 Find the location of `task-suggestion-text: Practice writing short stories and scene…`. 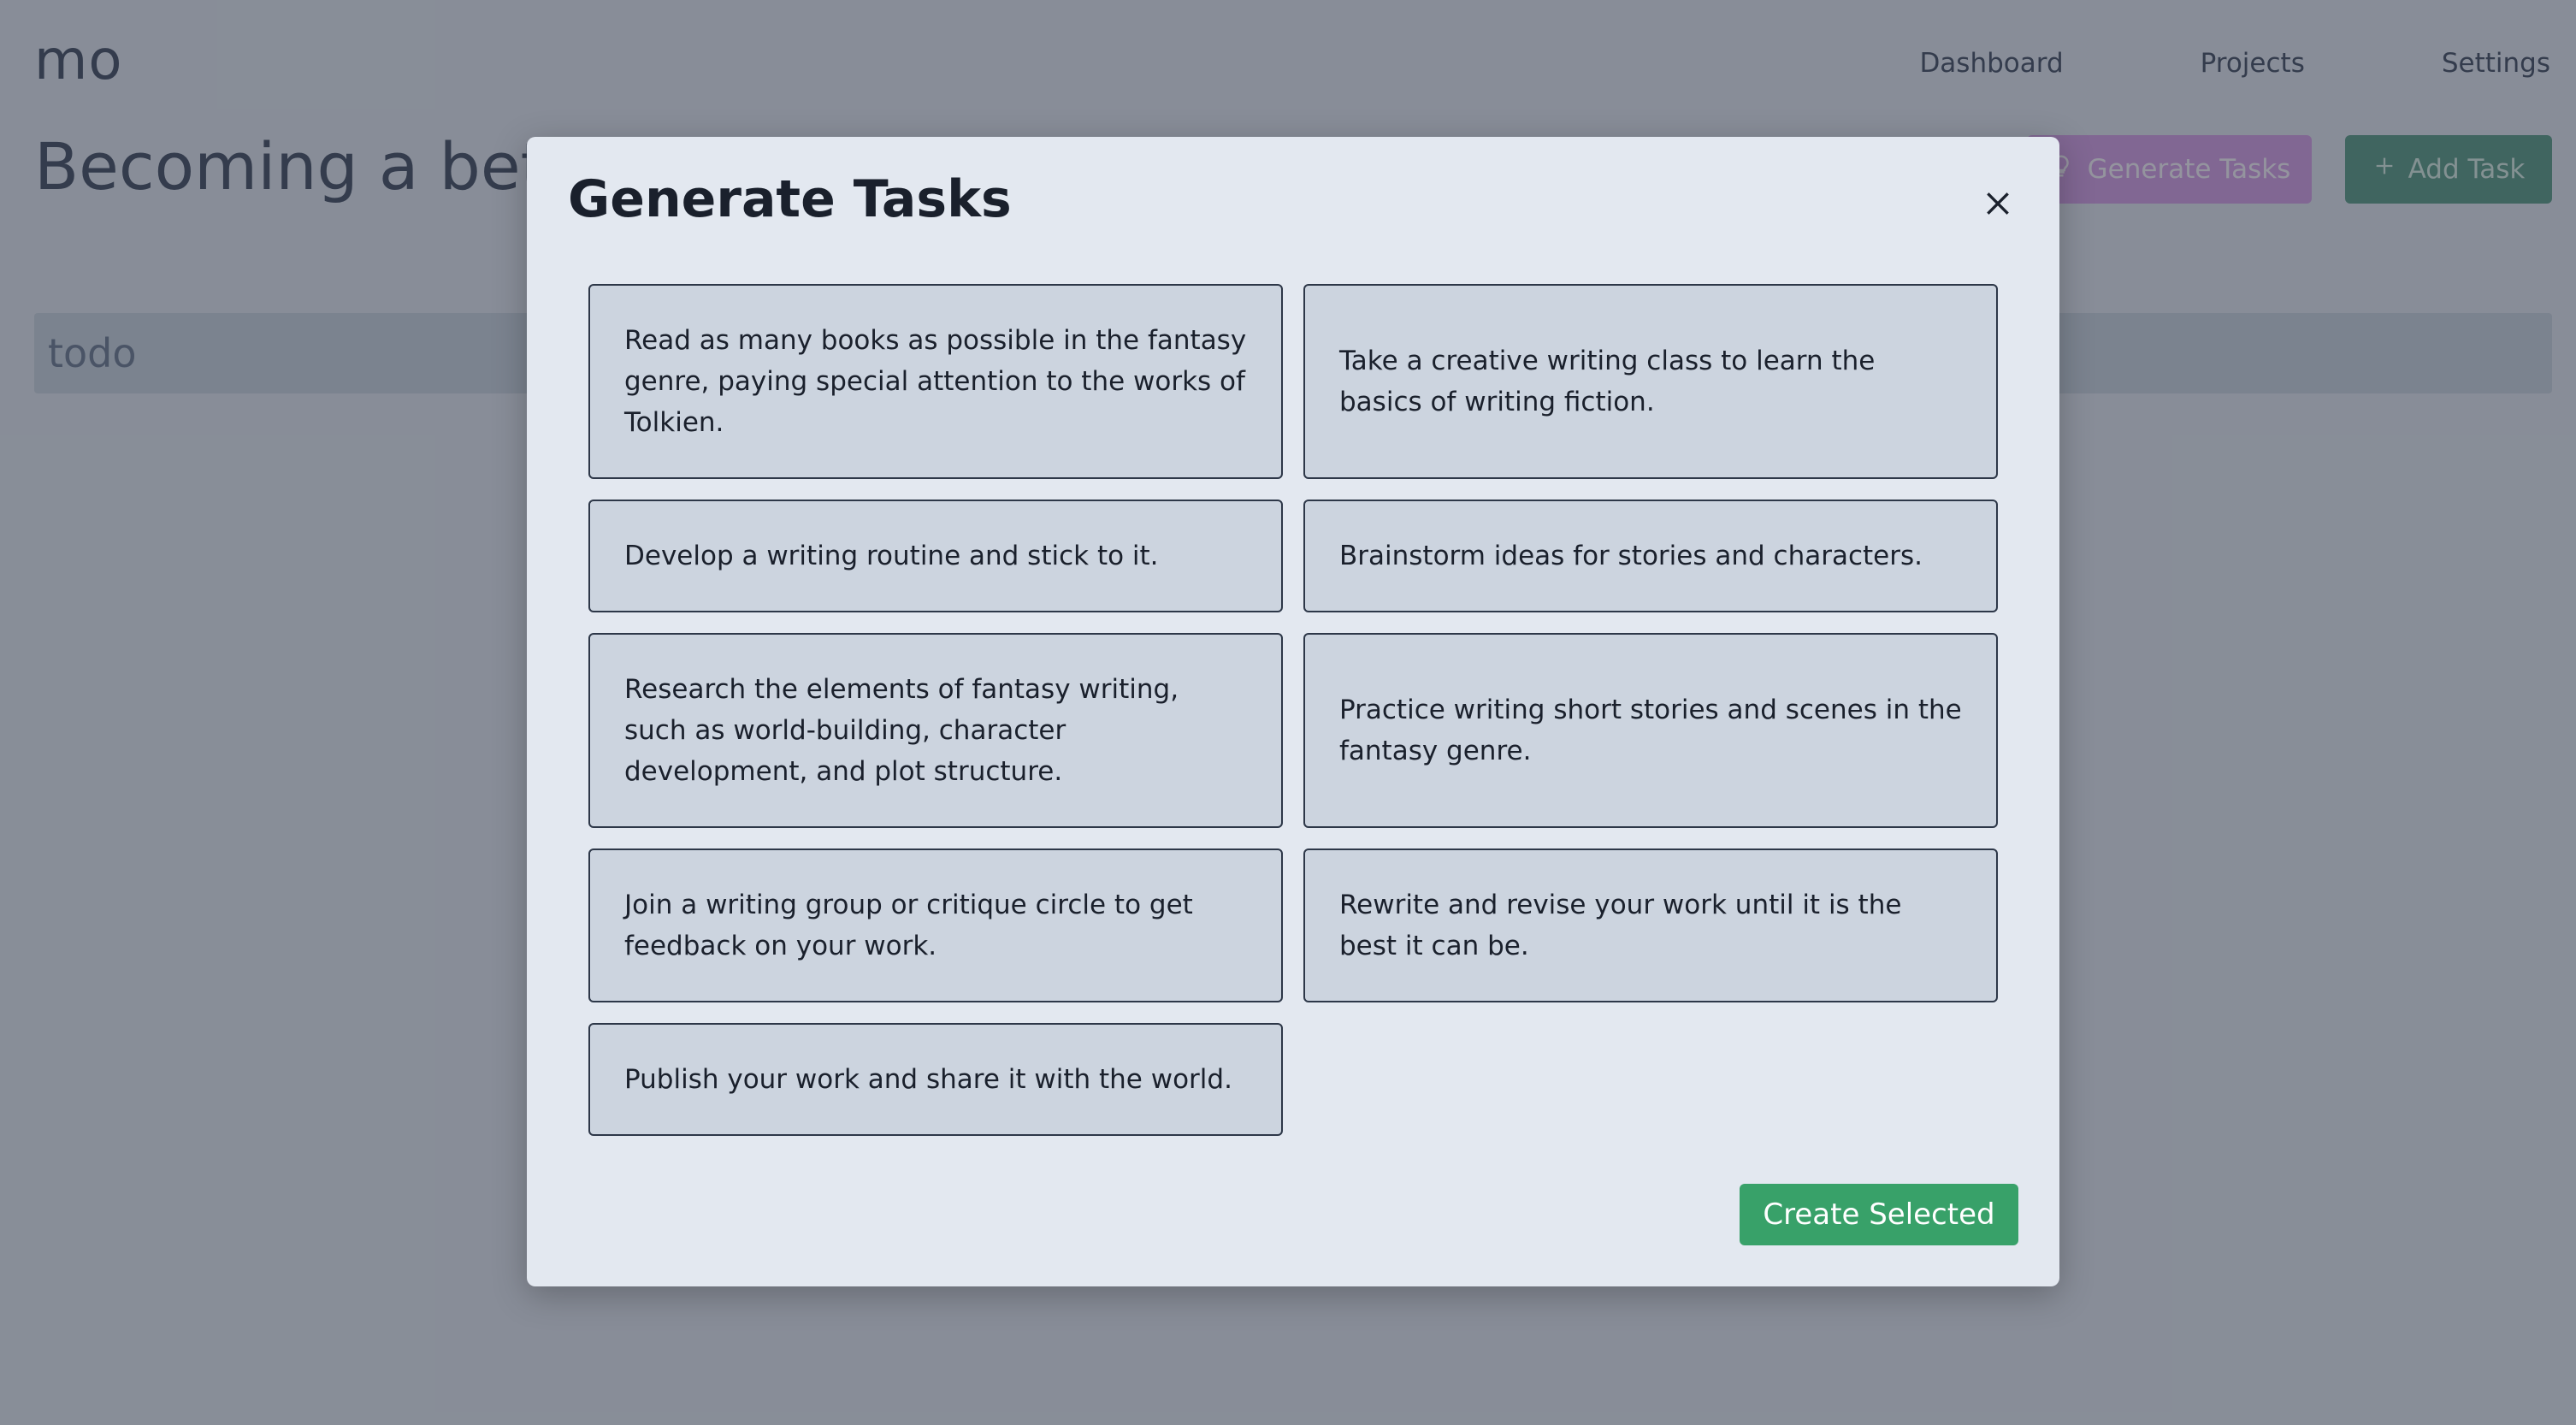

task-suggestion-text: Practice writing short stories and scene… is located at coordinates (1650, 731).